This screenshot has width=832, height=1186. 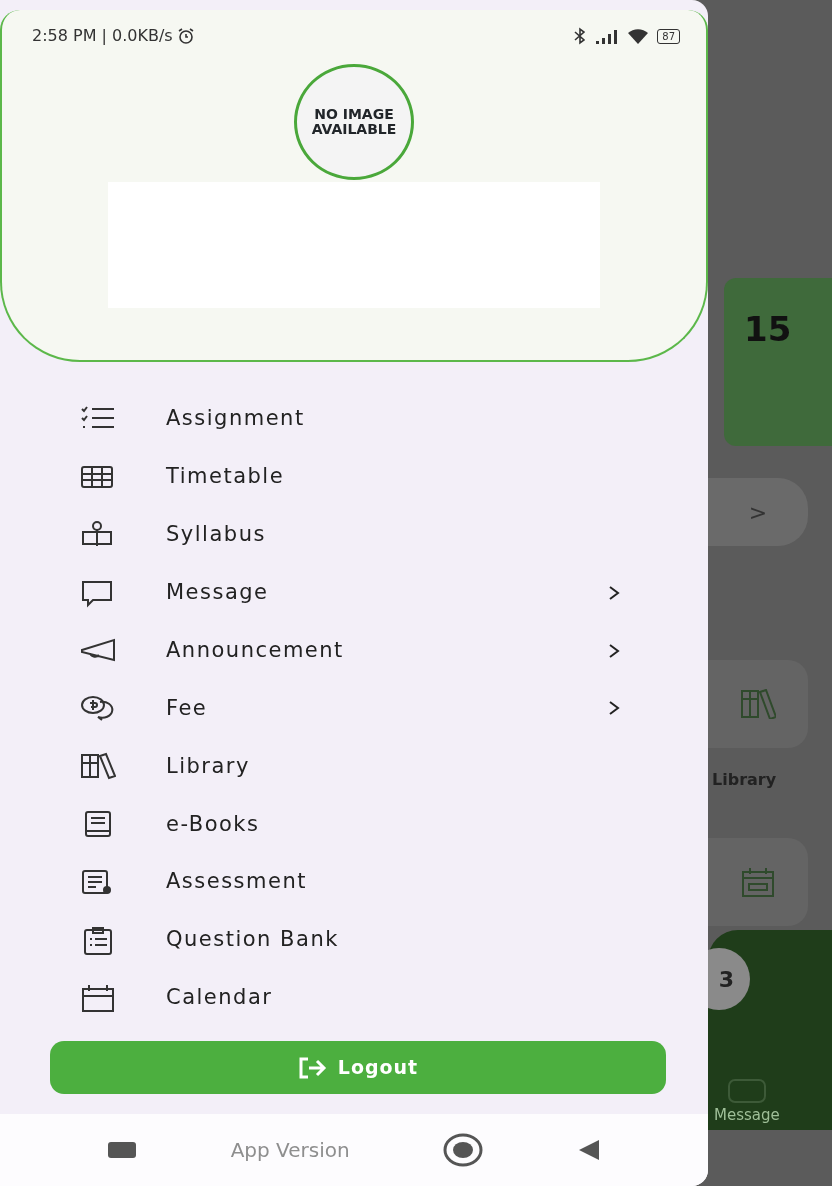 I want to click on menu-item: Assessment, so click(x=350, y=882).